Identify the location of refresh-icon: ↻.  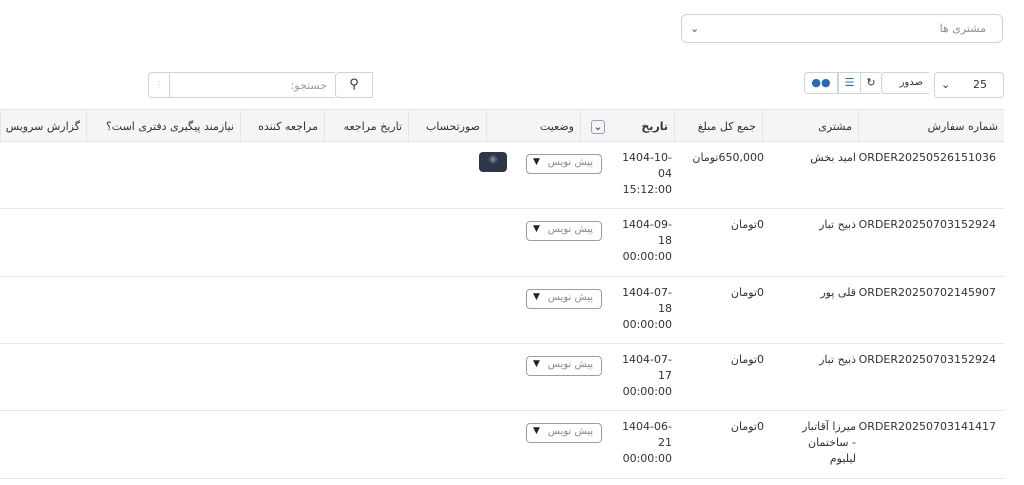
(871, 82).